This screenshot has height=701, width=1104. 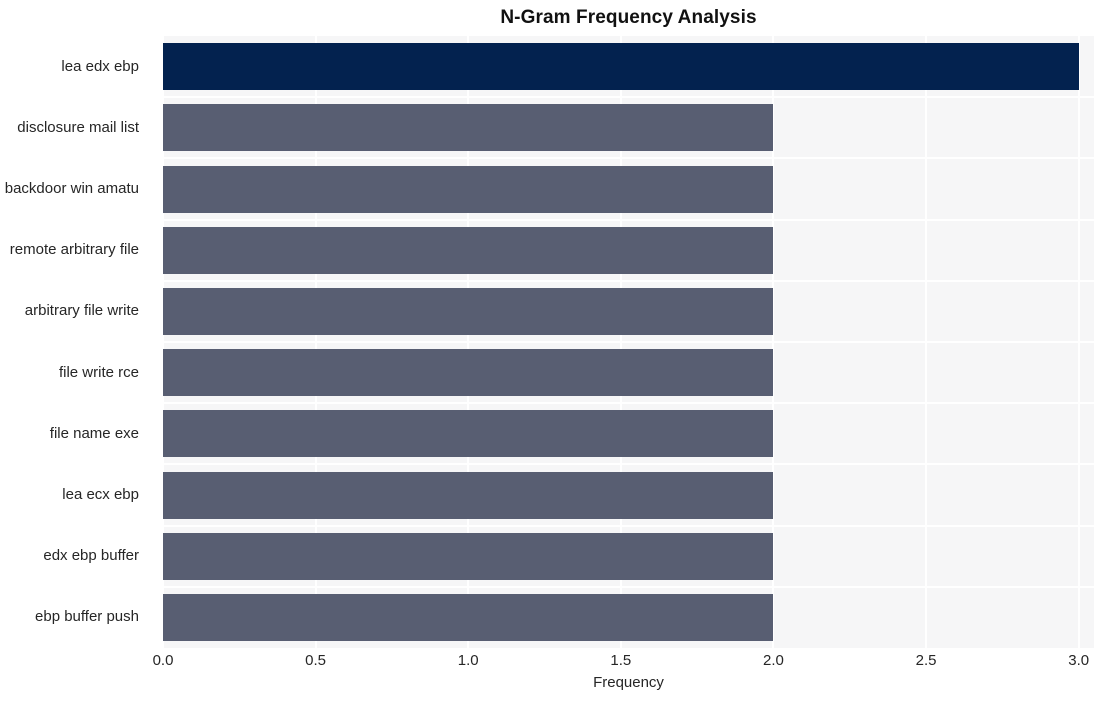 What do you see at coordinates (91, 556) in the screenshot?
I see `y-axis-tick-label: edx ebp buffer` at bounding box center [91, 556].